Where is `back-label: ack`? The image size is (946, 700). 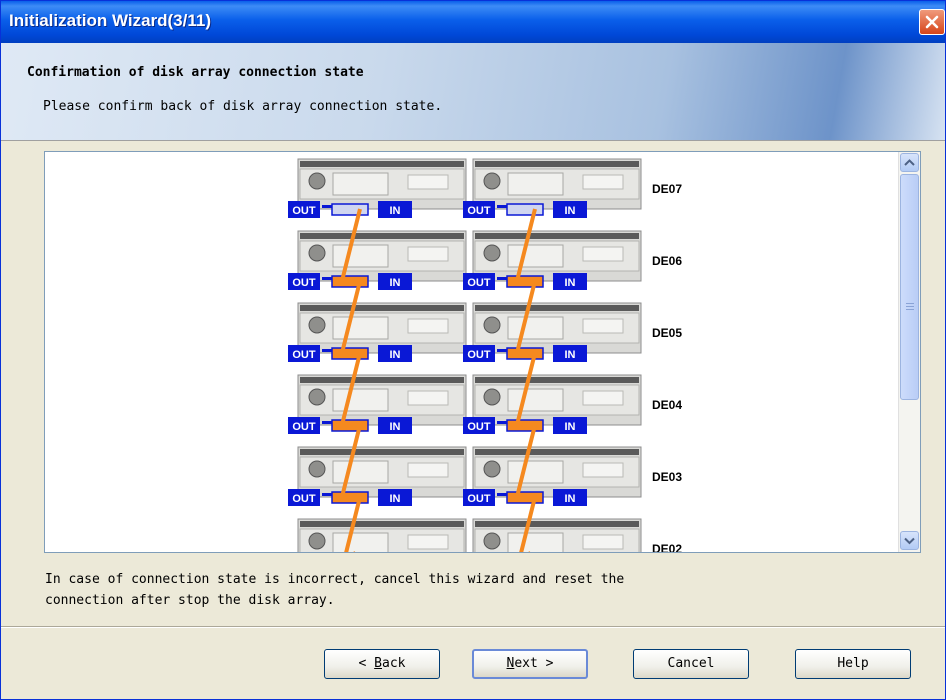
back-label: ack is located at coordinates (394, 663).